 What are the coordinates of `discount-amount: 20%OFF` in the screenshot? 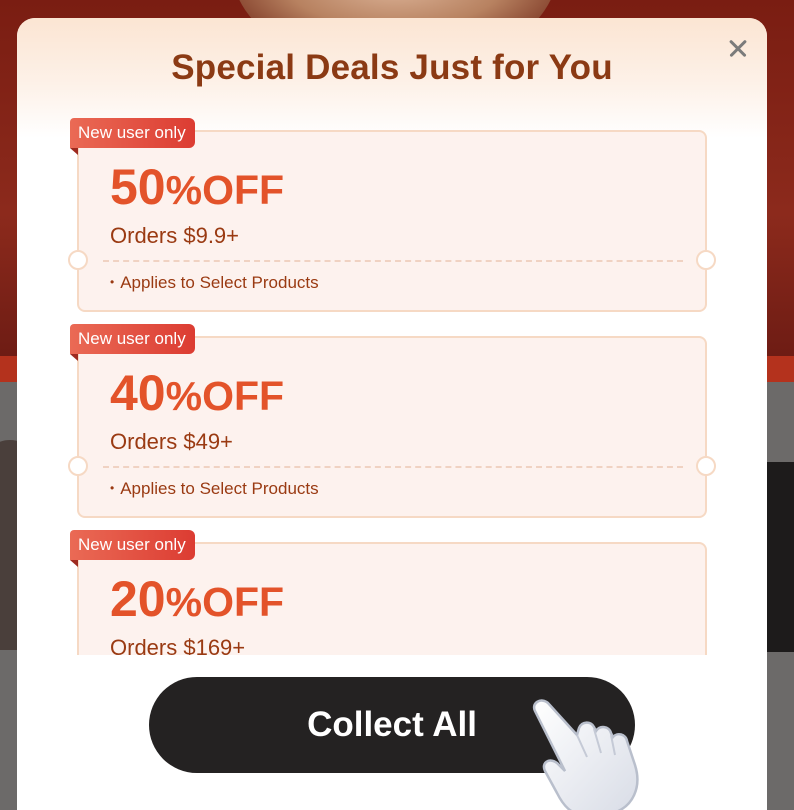 It's located at (197, 599).